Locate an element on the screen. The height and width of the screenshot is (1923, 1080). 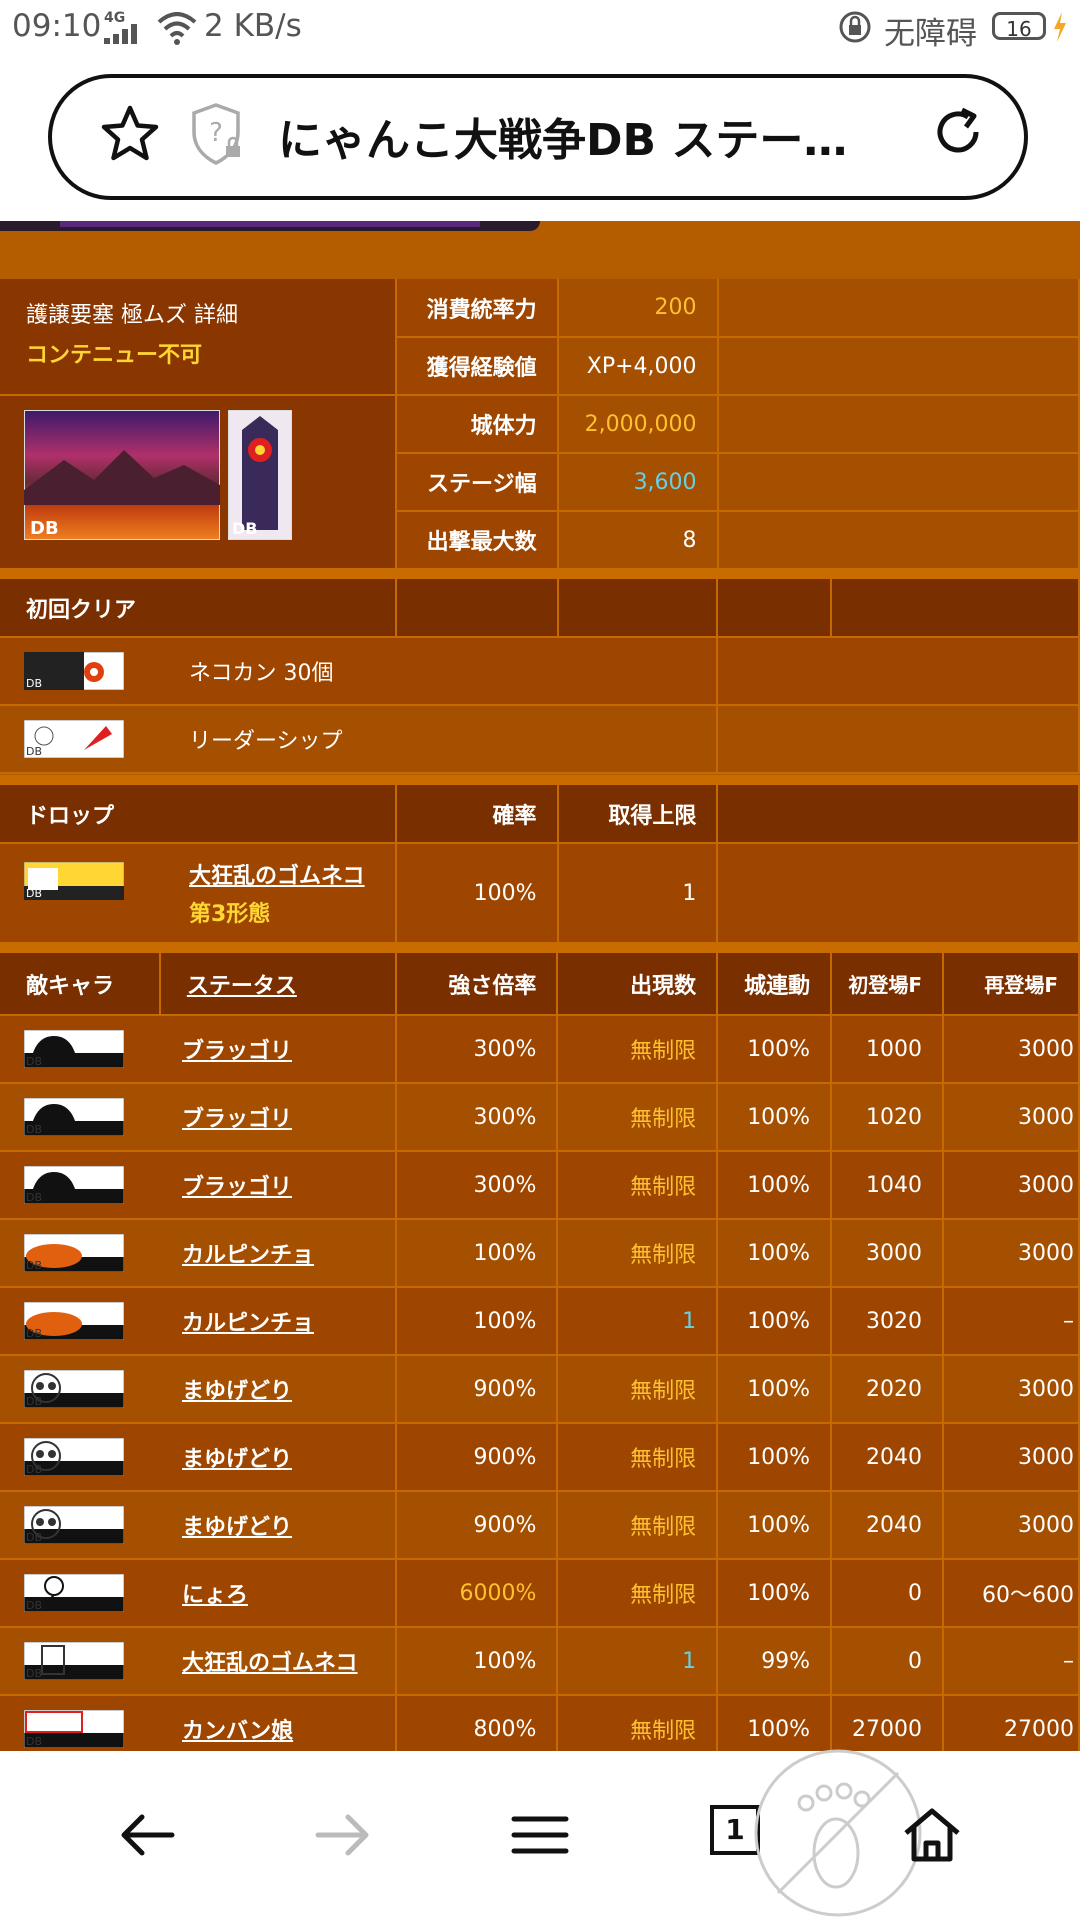
stat-value: 200 is located at coordinates (638, 308).